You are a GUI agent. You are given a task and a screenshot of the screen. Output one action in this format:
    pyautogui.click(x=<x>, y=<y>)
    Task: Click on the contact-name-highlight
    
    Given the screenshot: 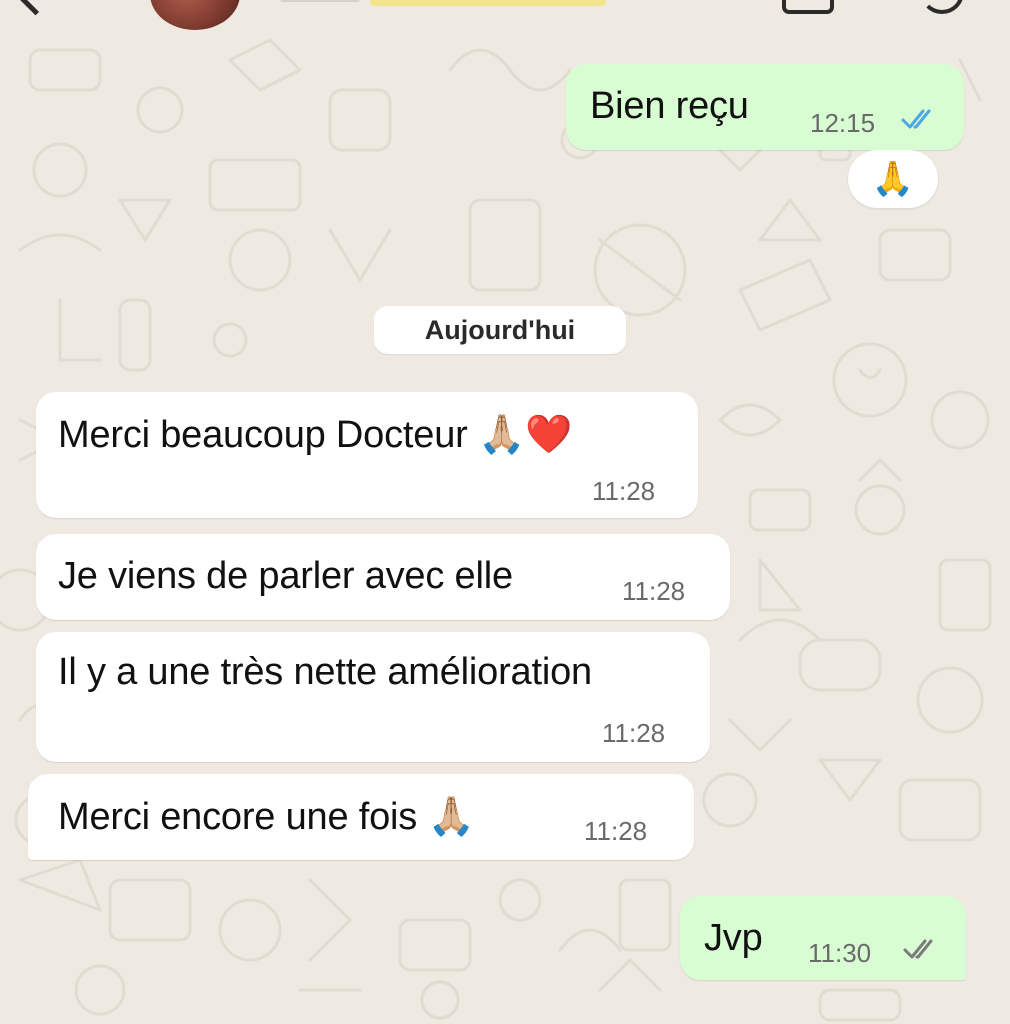 What is the action you would take?
    pyautogui.click(x=488, y=3)
    